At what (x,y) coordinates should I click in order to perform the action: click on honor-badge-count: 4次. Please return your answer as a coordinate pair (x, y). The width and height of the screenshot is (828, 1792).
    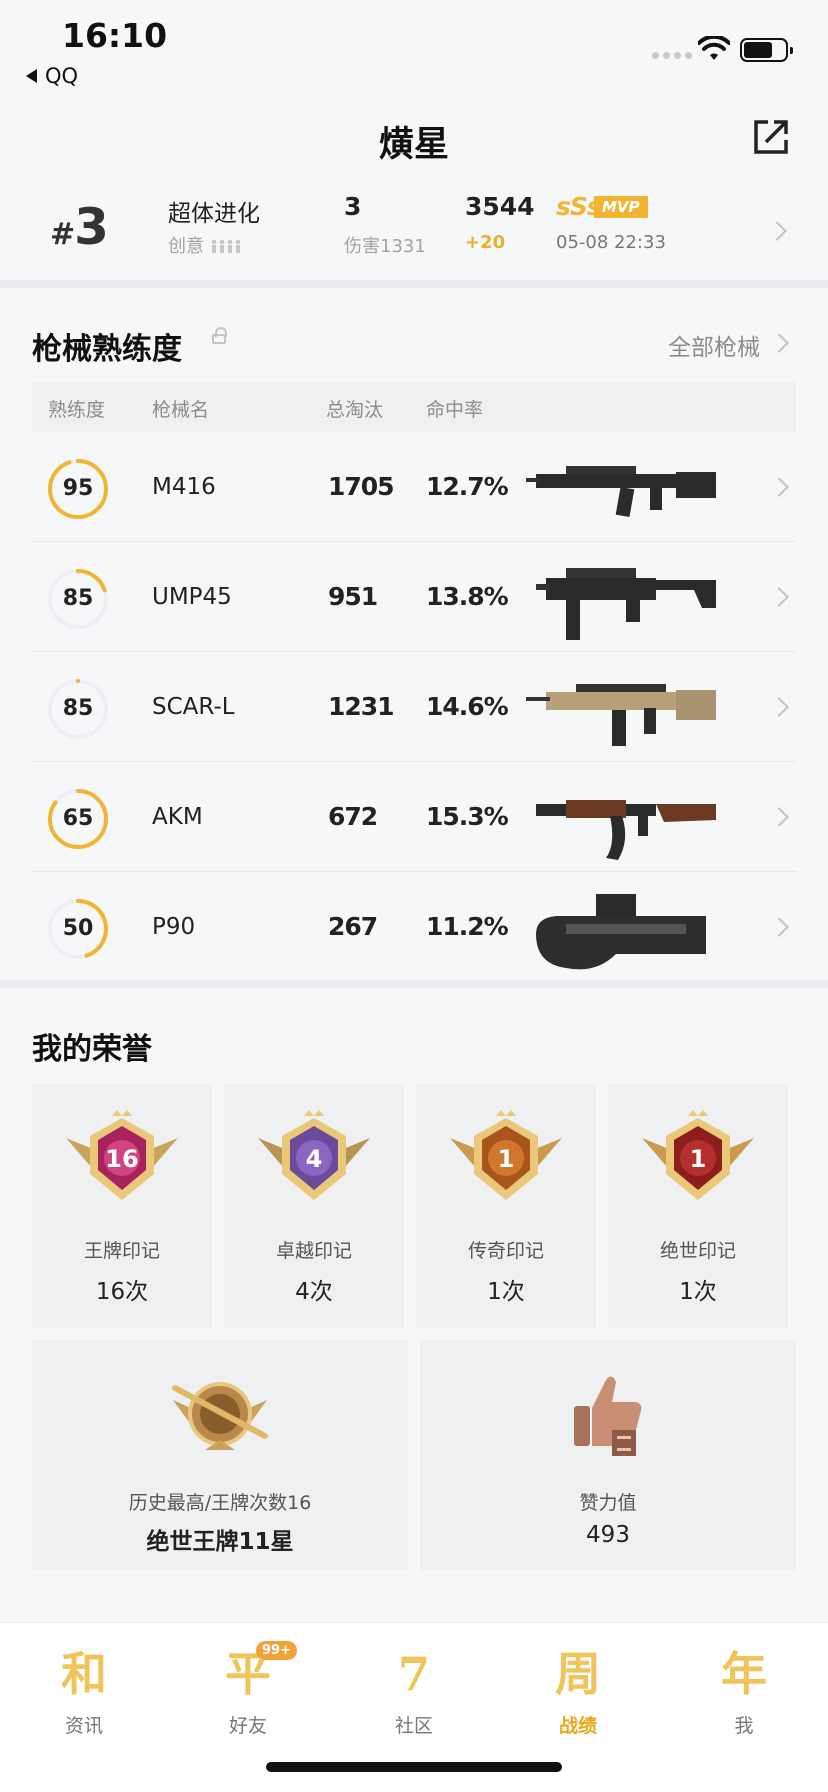
    Looking at the image, I should click on (314, 1292).